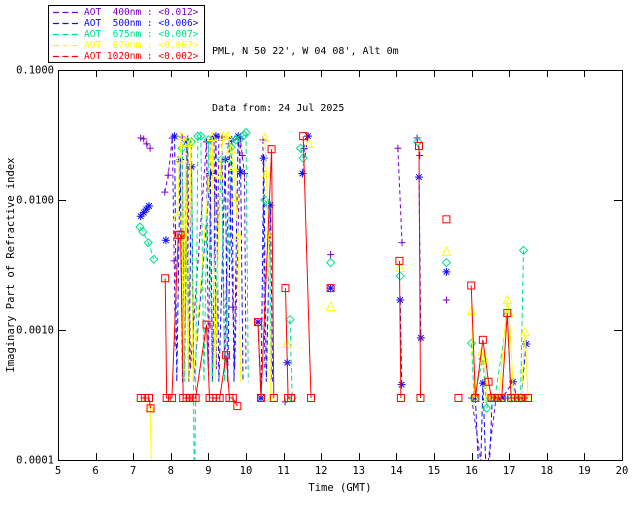  I want to click on x-tick-label: 13, so click(358, 471).